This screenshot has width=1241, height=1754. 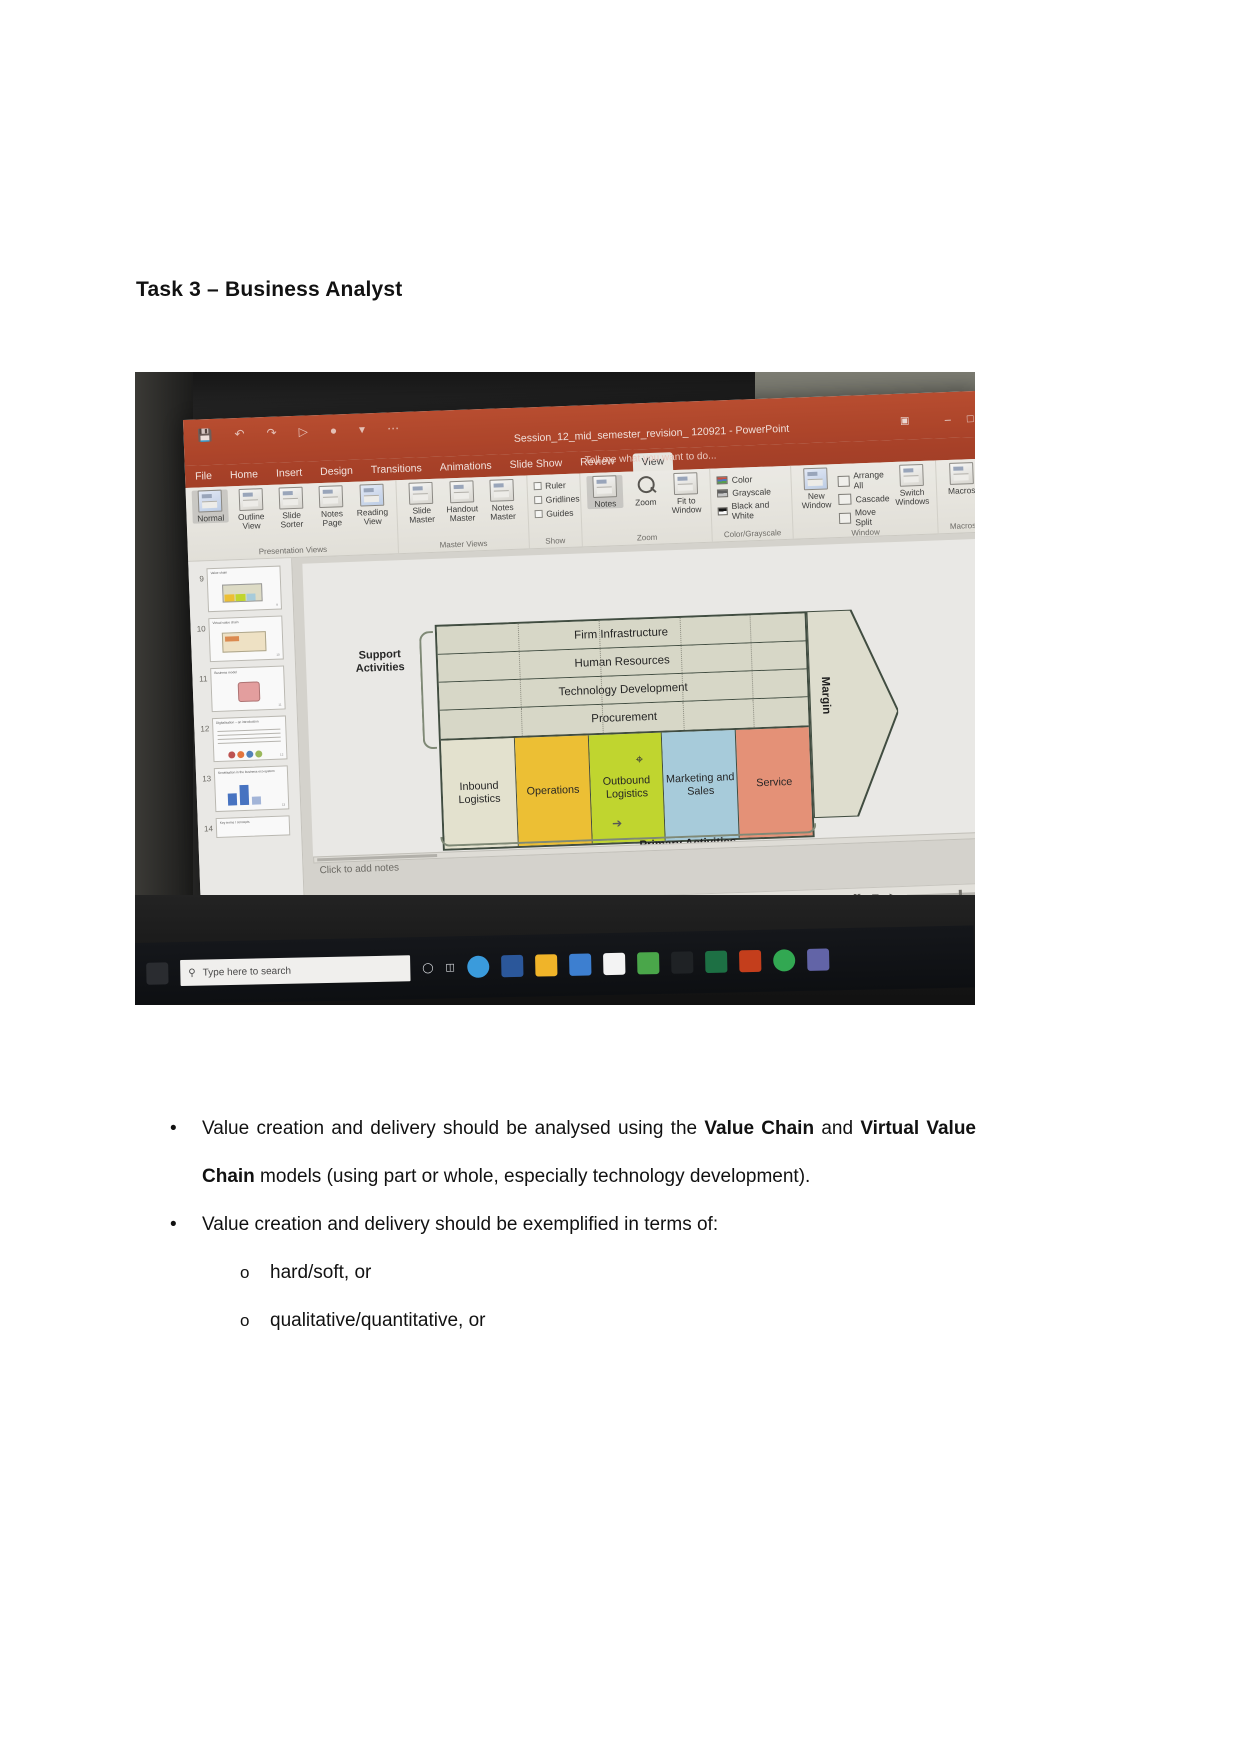 I want to click on button-new-window: New Window, so click(x=816, y=488).